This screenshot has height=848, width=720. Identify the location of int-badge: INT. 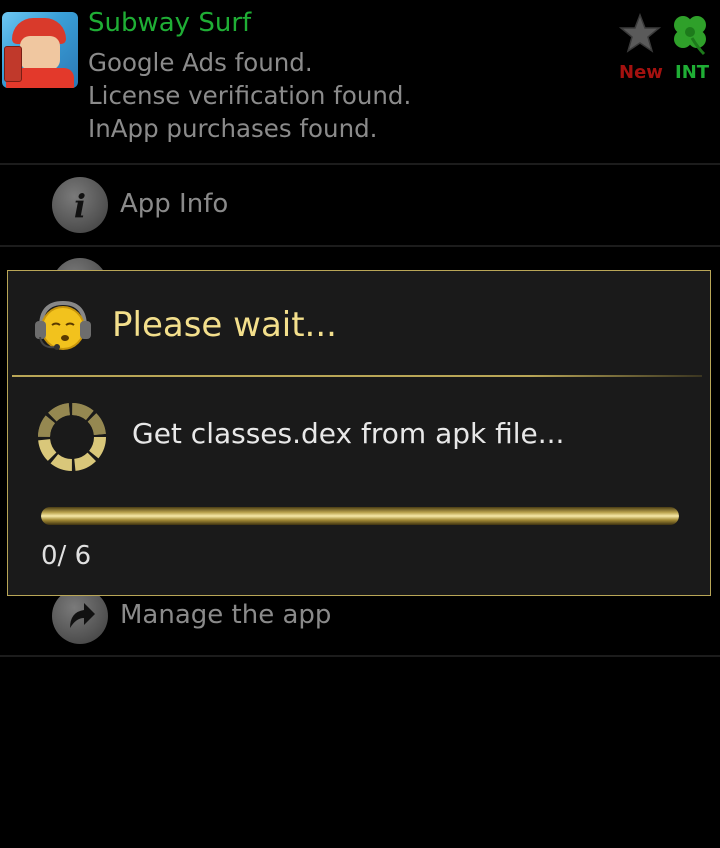
(692, 72).